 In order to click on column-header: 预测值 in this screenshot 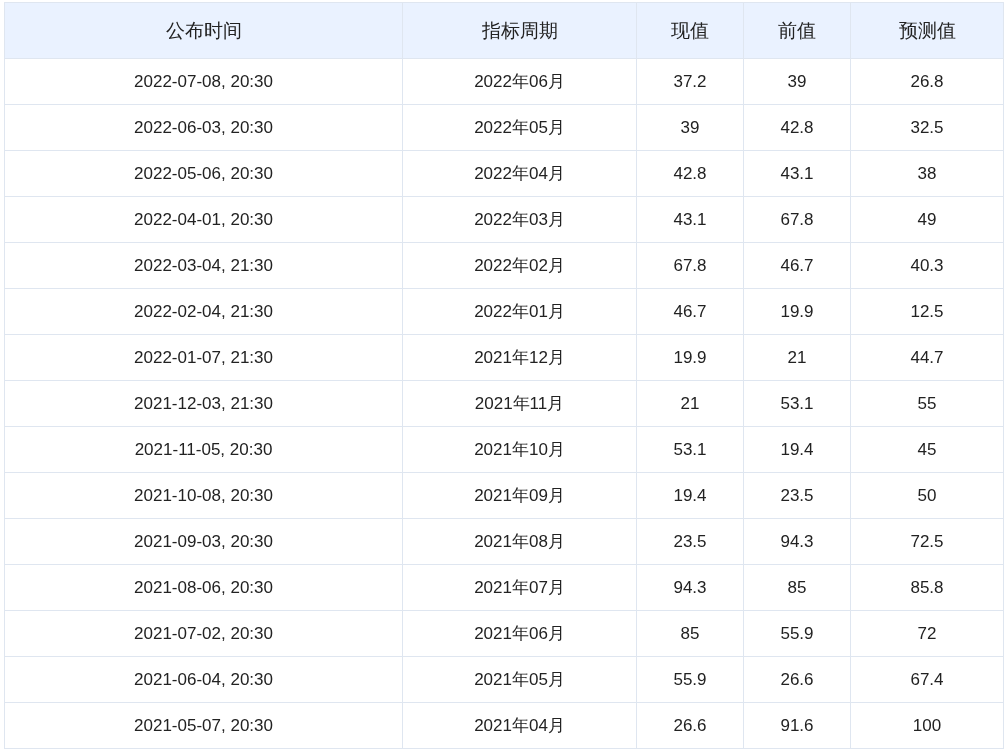, I will do `click(927, 30)`.